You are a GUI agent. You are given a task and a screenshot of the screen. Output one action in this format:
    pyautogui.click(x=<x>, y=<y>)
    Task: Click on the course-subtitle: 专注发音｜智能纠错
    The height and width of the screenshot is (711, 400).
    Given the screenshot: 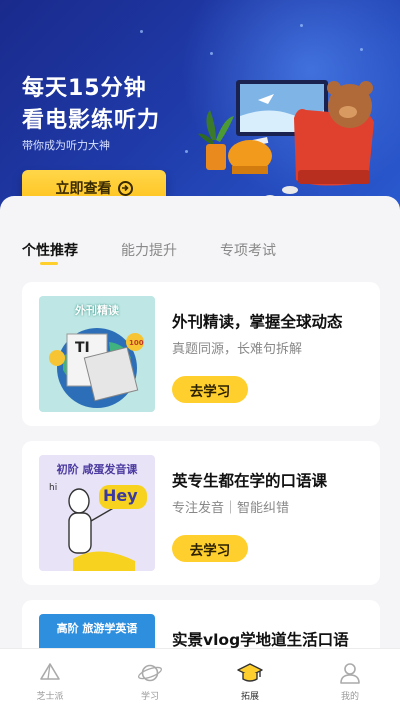 What is the action you would take?
    pyautogui.click(x=231, y=508)
    